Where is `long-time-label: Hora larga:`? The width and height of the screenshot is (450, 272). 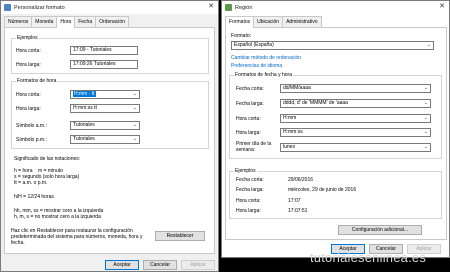 long-time-label: Hora larga: is located at coordinates (248, 133).